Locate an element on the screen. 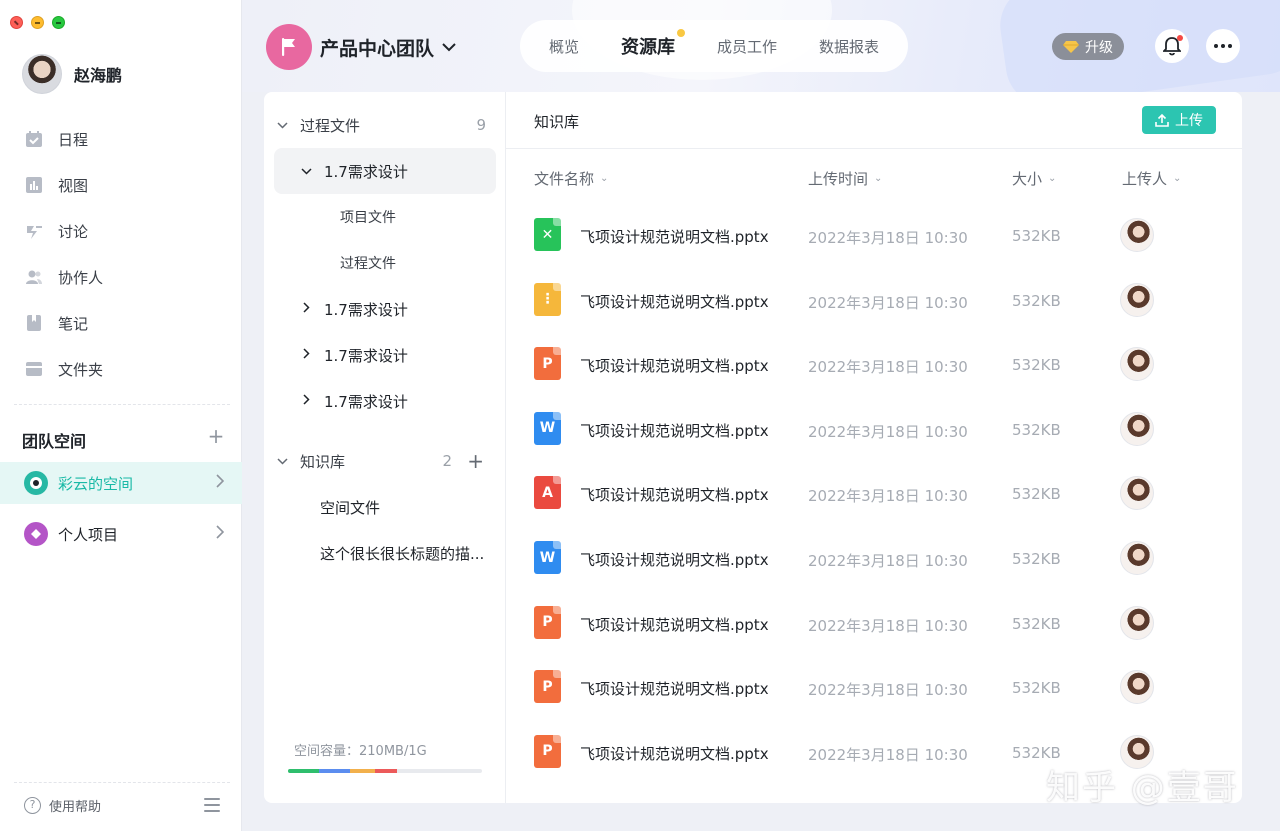 The image size is (1280, 831). space-icon is located at coordinates (36, 483).